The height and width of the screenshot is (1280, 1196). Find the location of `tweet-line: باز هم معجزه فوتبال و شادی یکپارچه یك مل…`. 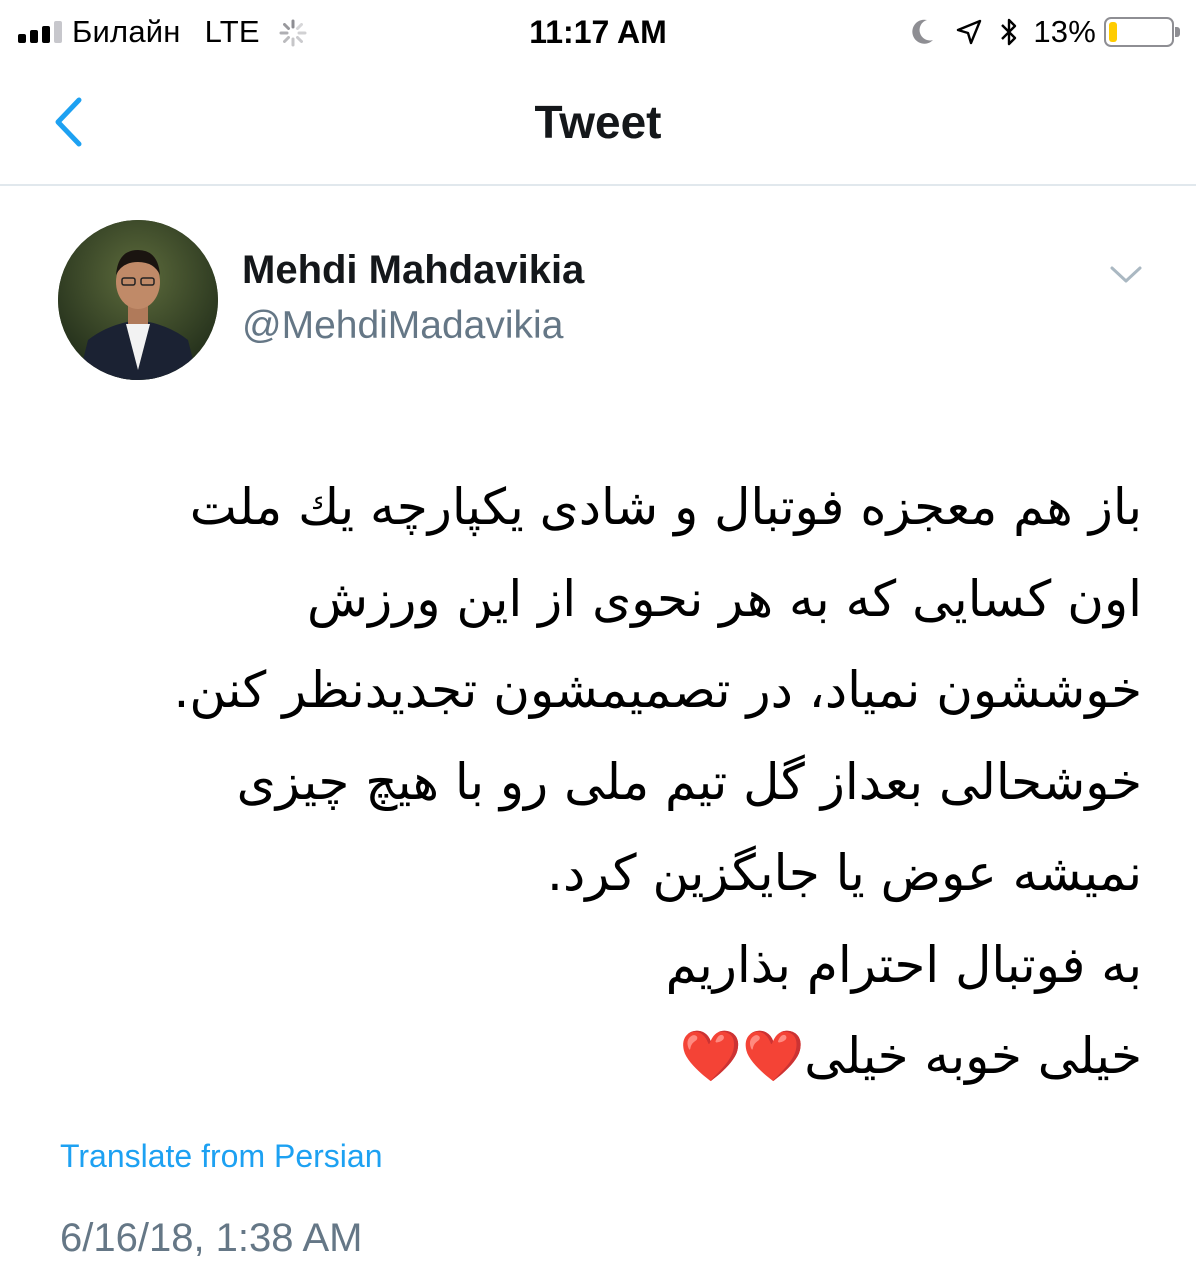

tweet-line: باز هم معجزه فوتبال و شادی یکپارچه یك مل… is located at coordinates (665, 507).